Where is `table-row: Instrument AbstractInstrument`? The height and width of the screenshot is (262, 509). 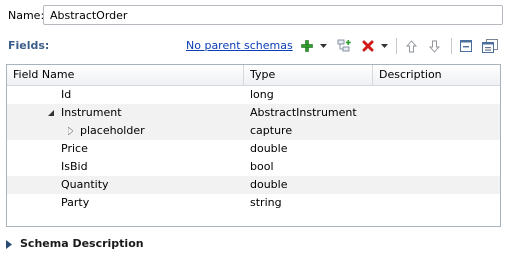 table-row: Instrument AbstractInstrument is located at coordinates (253, 113).